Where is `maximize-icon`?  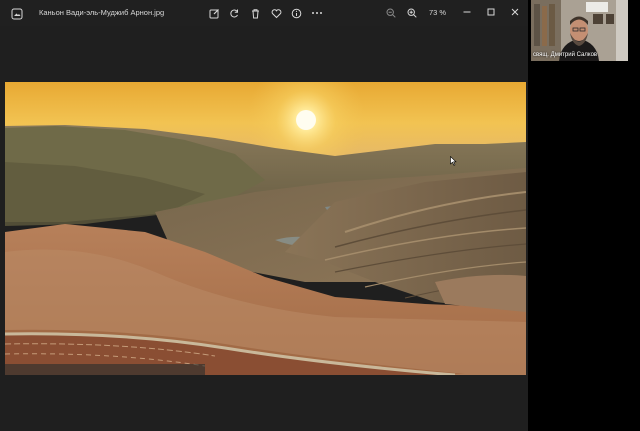 maximize-icon is located at coordinates (491, 12).